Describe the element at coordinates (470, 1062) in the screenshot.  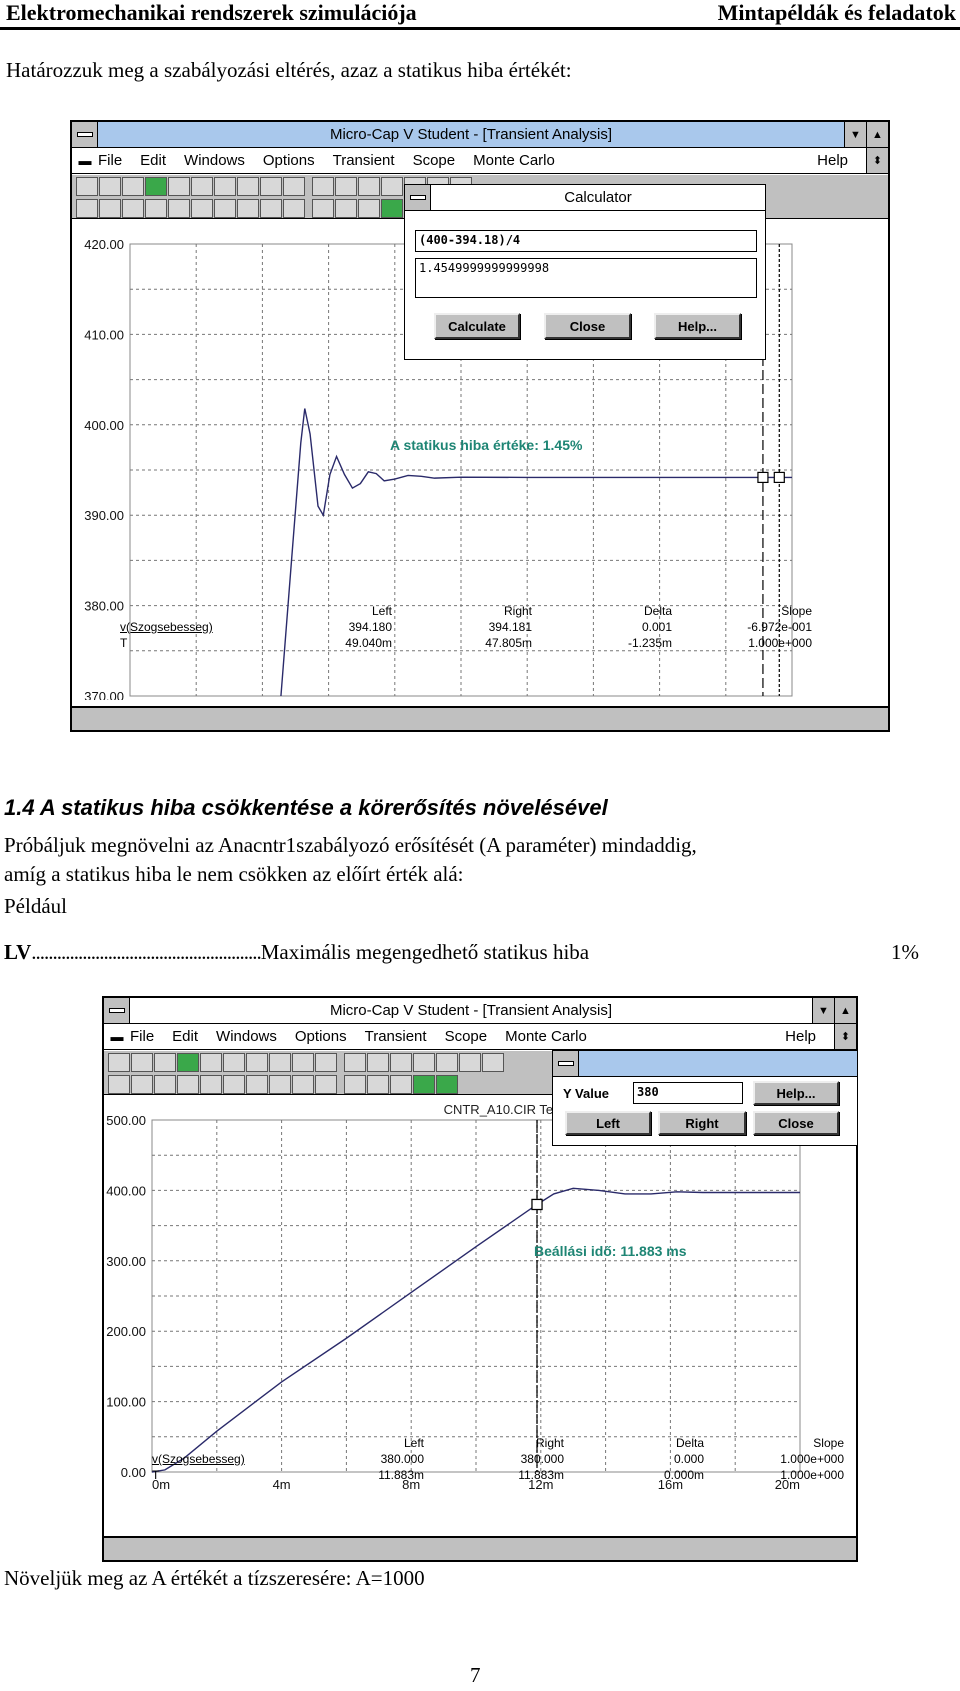
I see `toolbar-box-icon: box` at that location.